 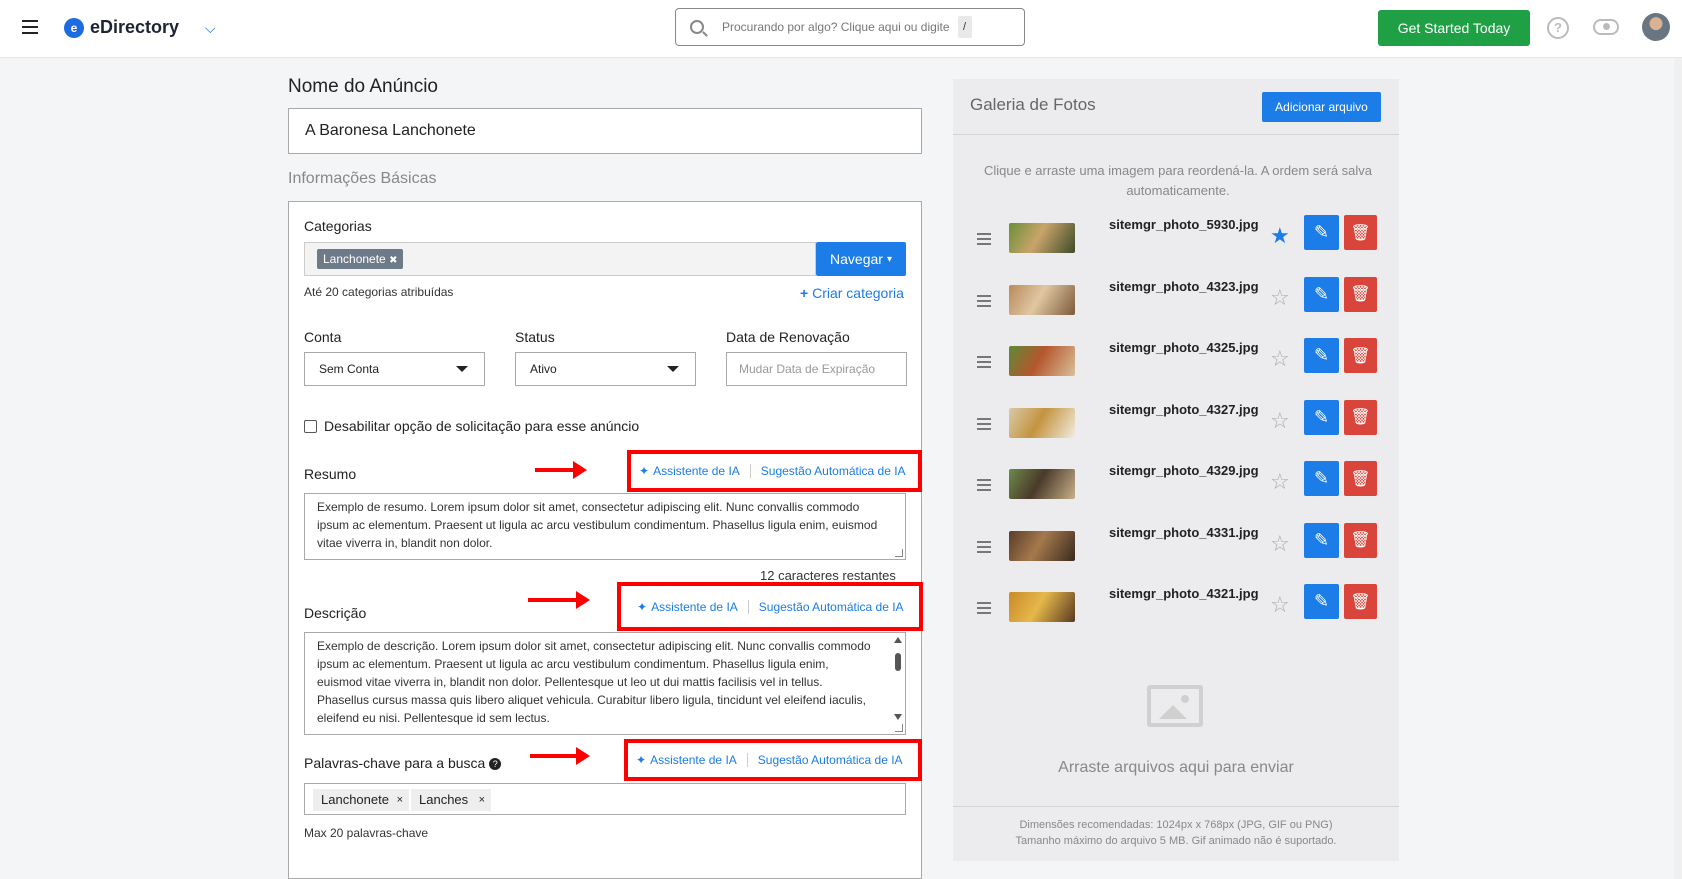 I want to click on keywords-label-text: Palavras-chave para a busca, so click(x=395, y=763).